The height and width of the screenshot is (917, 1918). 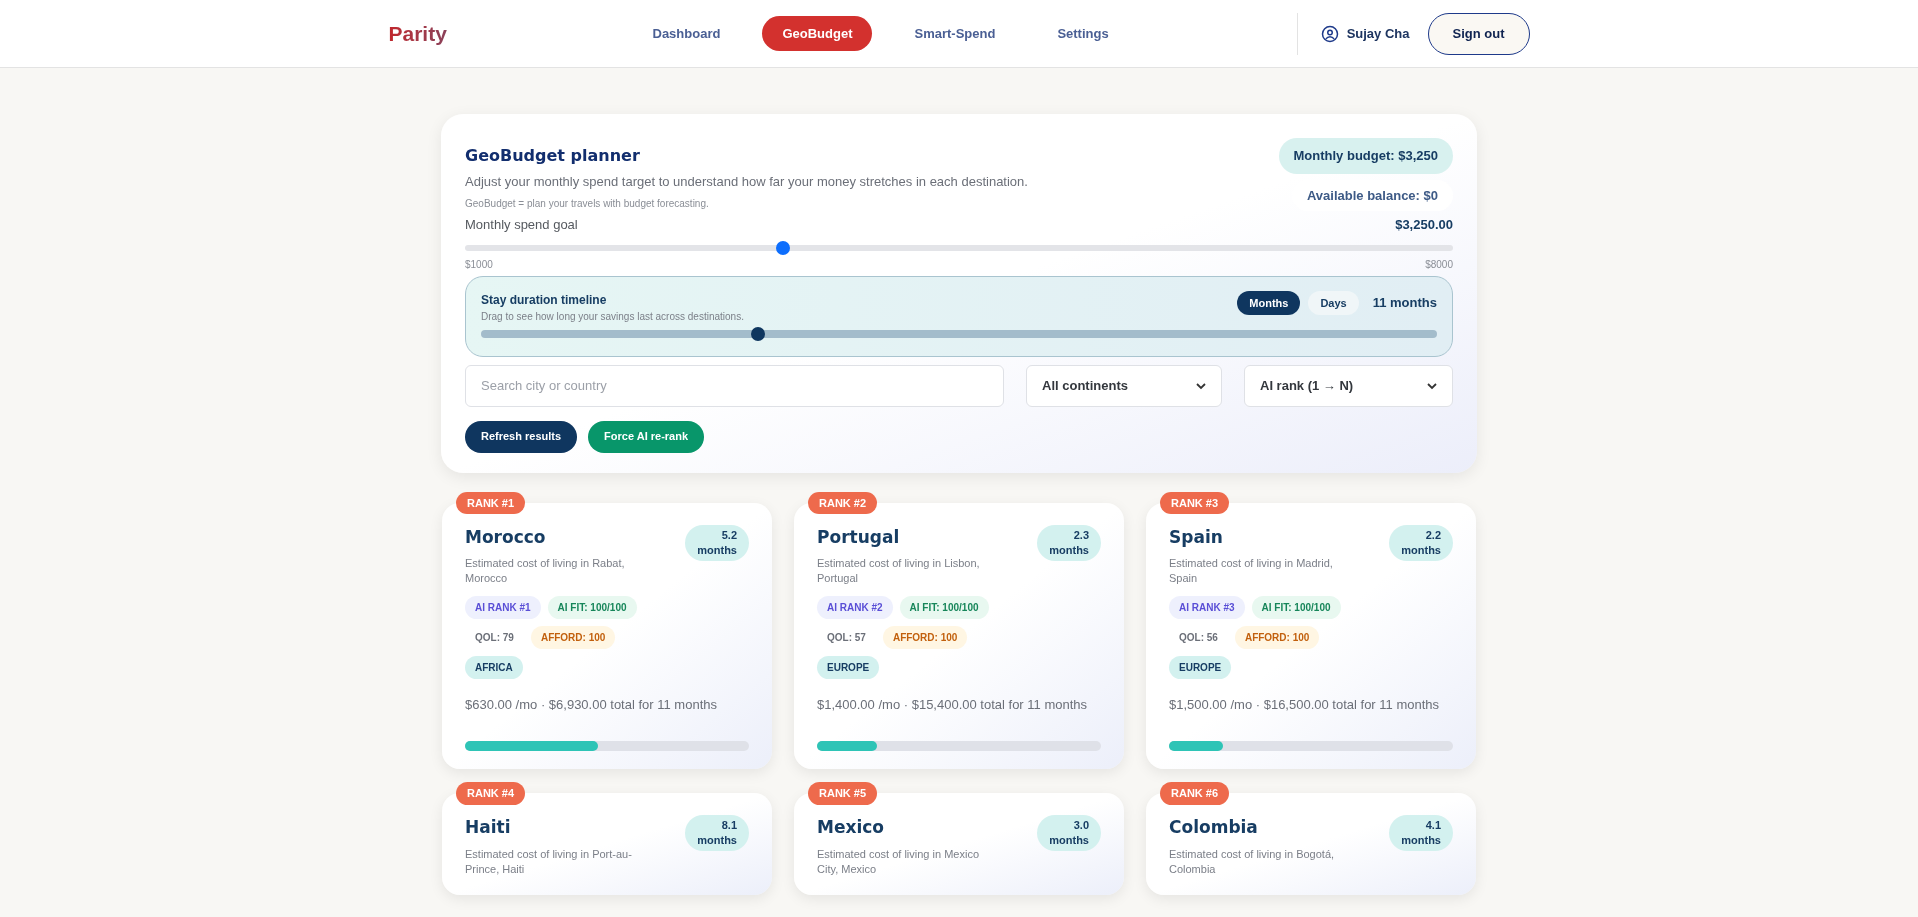 What do you see at coordinates (1252, 861) in the screenshot?
I see `destination-description: Estimated cost of living in Bogotá, Colombia` at bounding box center [1252, 861].